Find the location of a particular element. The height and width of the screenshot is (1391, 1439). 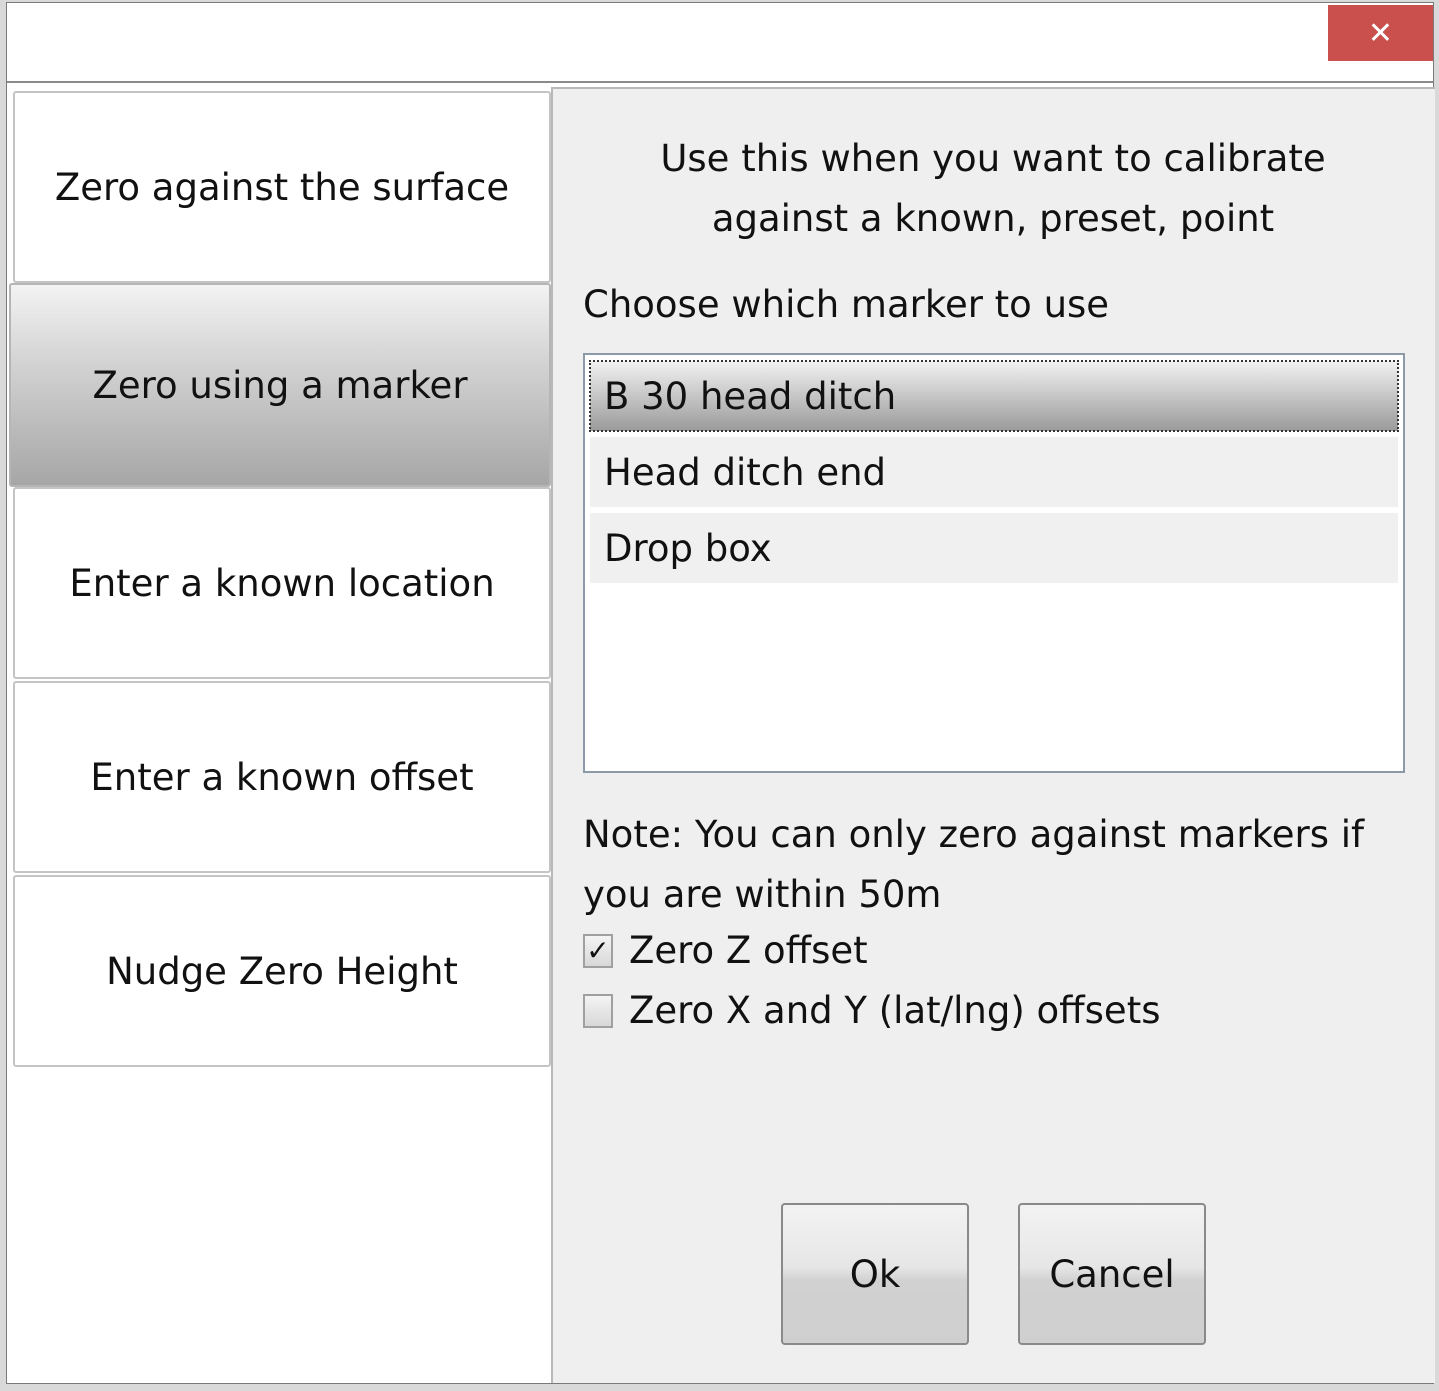

nav-item-label: Enter a known location is located at coordinates (282, 583).